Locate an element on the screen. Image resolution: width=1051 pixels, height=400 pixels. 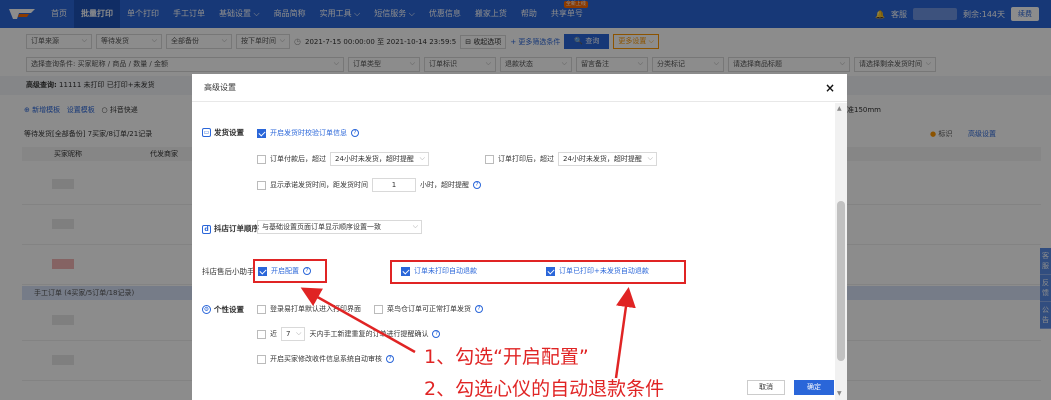
order-sort-select: 与基础设置页面订单显示顺序设置一致 is located at coordinates (339, 227).